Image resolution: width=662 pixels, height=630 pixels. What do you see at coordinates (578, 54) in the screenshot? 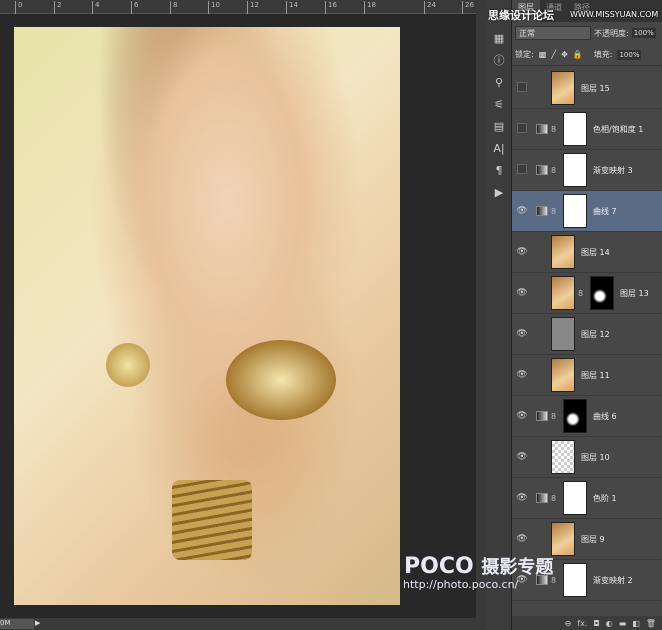
I see `lock-all-icon: 🔒` at bounding box center [578, 54].